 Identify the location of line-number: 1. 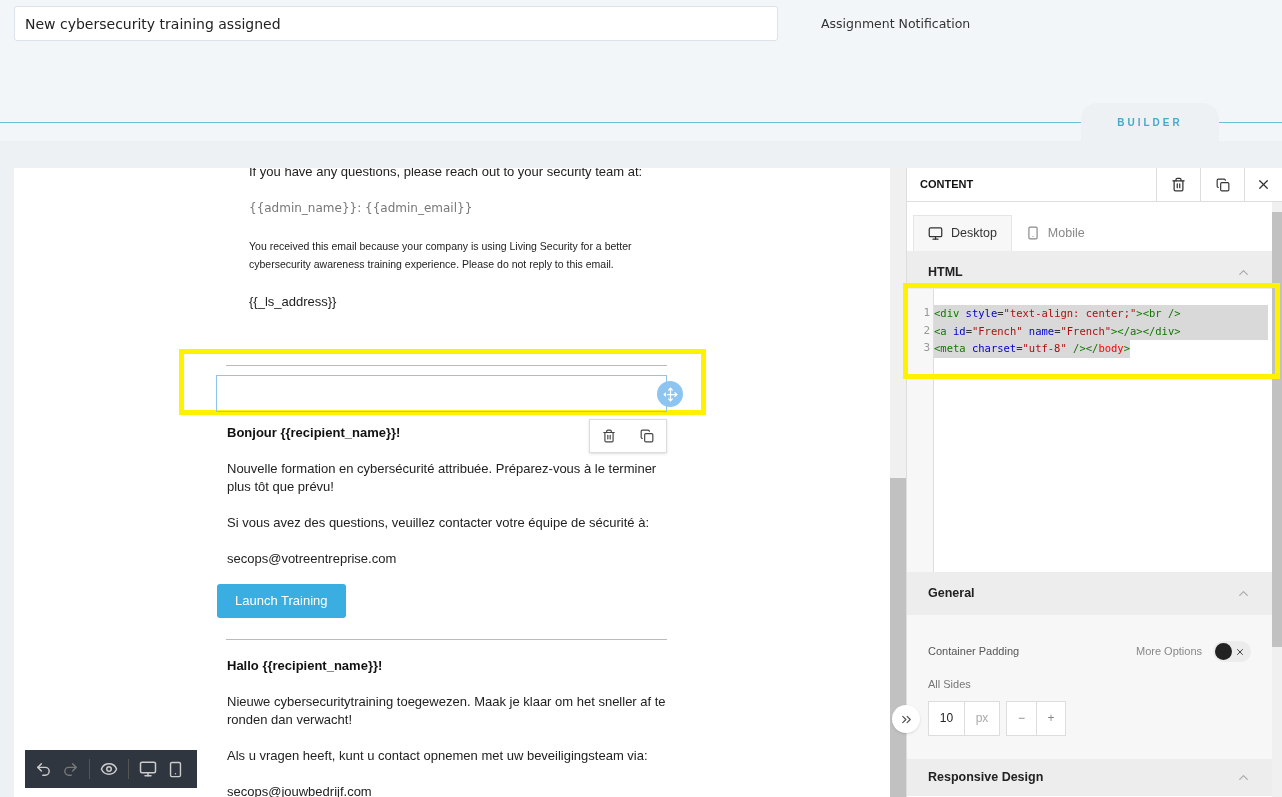
(926, 313).